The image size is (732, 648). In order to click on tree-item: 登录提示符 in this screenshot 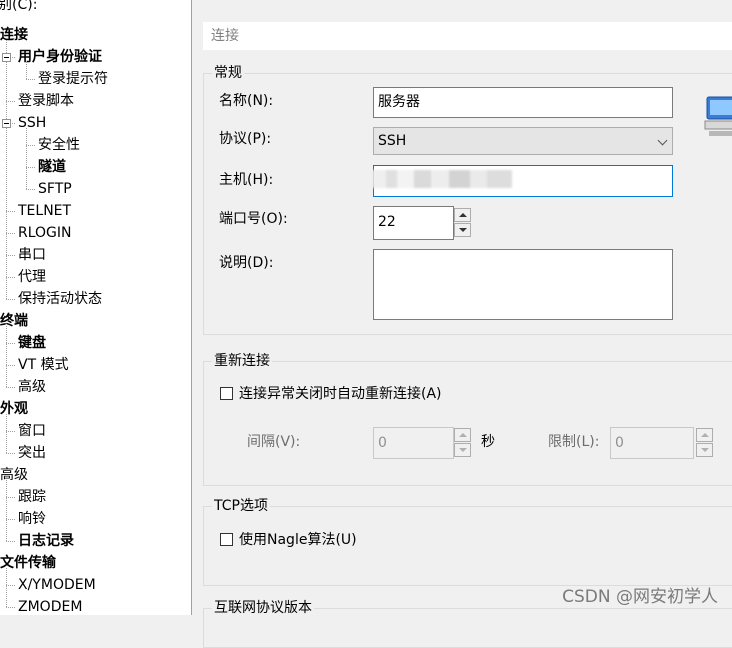, I will do `click(73, 79)`.